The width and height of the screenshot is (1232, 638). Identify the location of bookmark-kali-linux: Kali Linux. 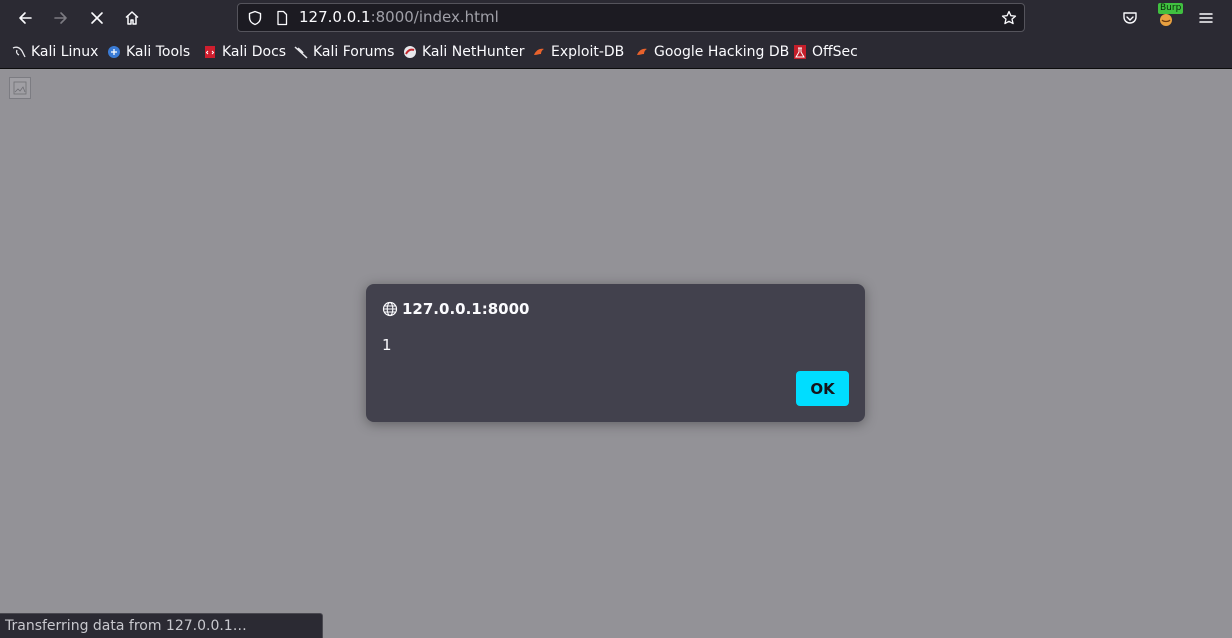
(55, 52).